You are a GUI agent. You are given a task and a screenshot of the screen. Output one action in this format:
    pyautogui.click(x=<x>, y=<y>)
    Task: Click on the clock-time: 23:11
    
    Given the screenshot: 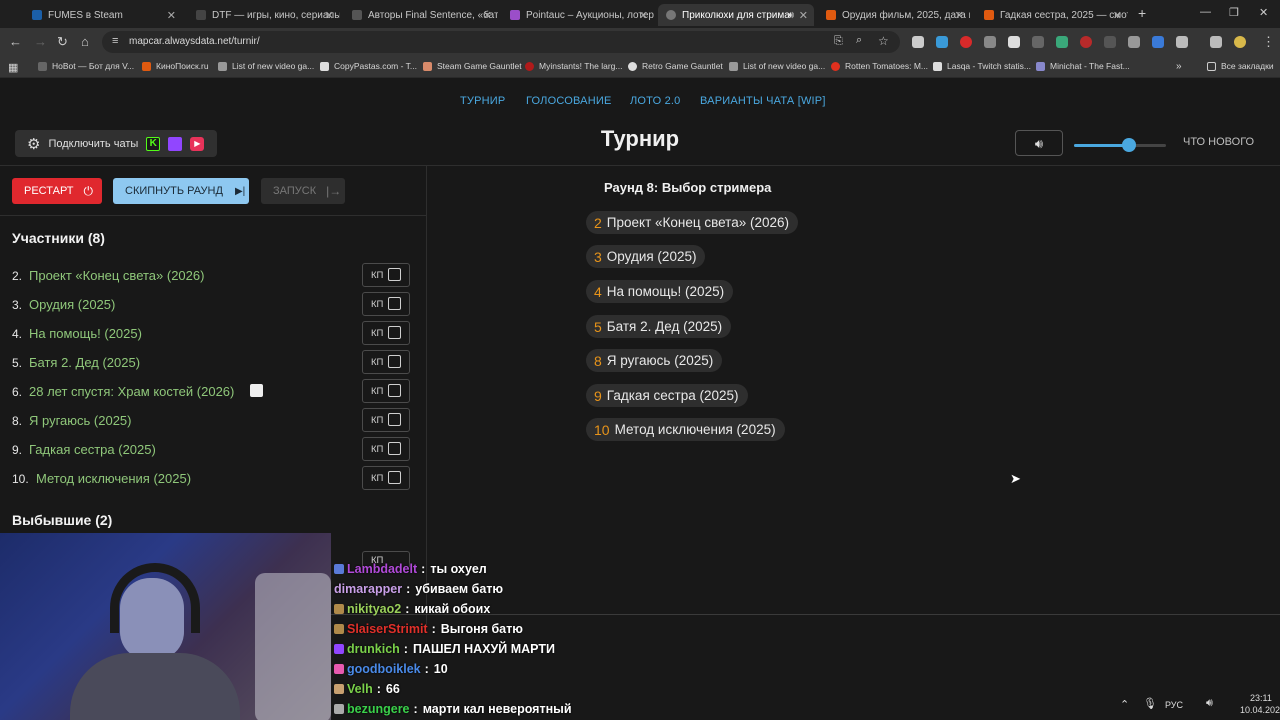 What is the action you would take?
    pyautogui.click(x=1261, y=698)
    